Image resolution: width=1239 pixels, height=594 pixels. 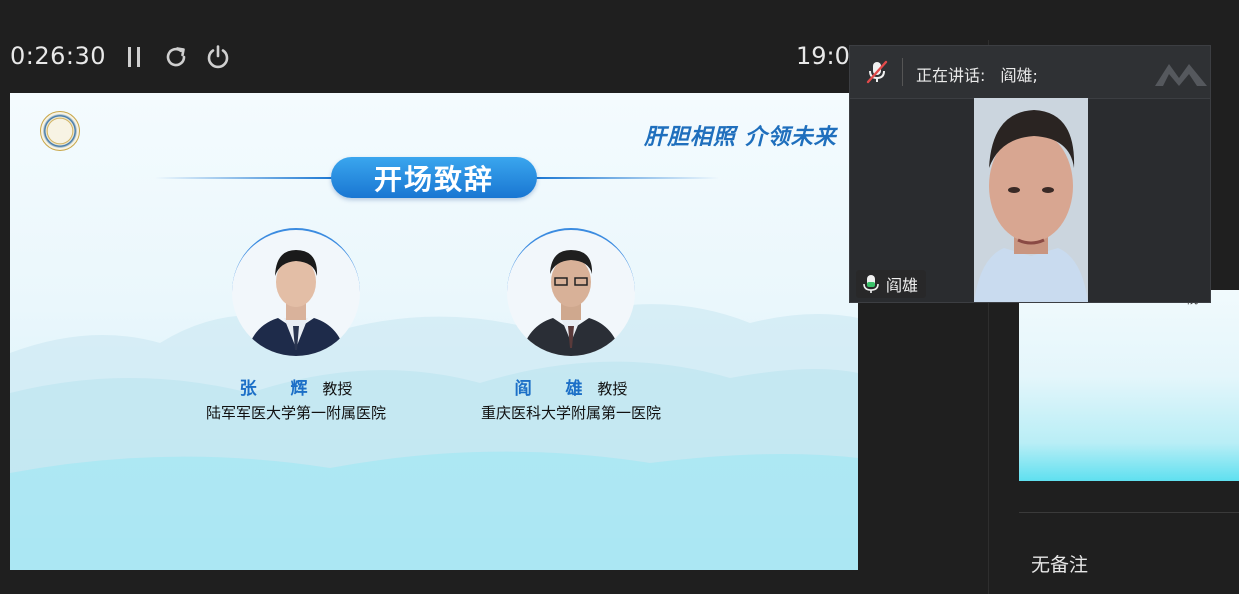 I want to click on speaker-card-1: 张 辉 教授 陆军军医大学第一附属医院, so click(x=296, y=325).